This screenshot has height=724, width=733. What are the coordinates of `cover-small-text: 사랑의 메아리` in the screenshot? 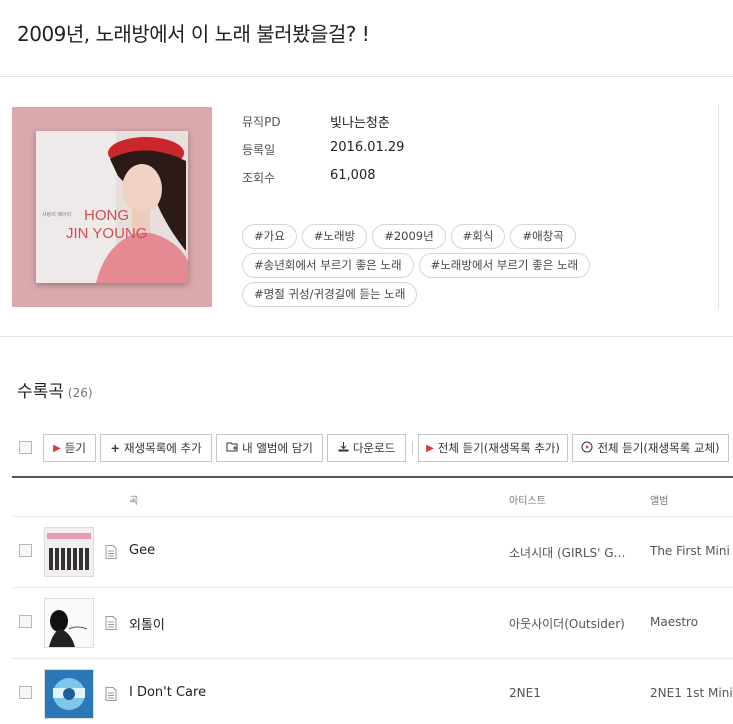 It's located at (57, 215).